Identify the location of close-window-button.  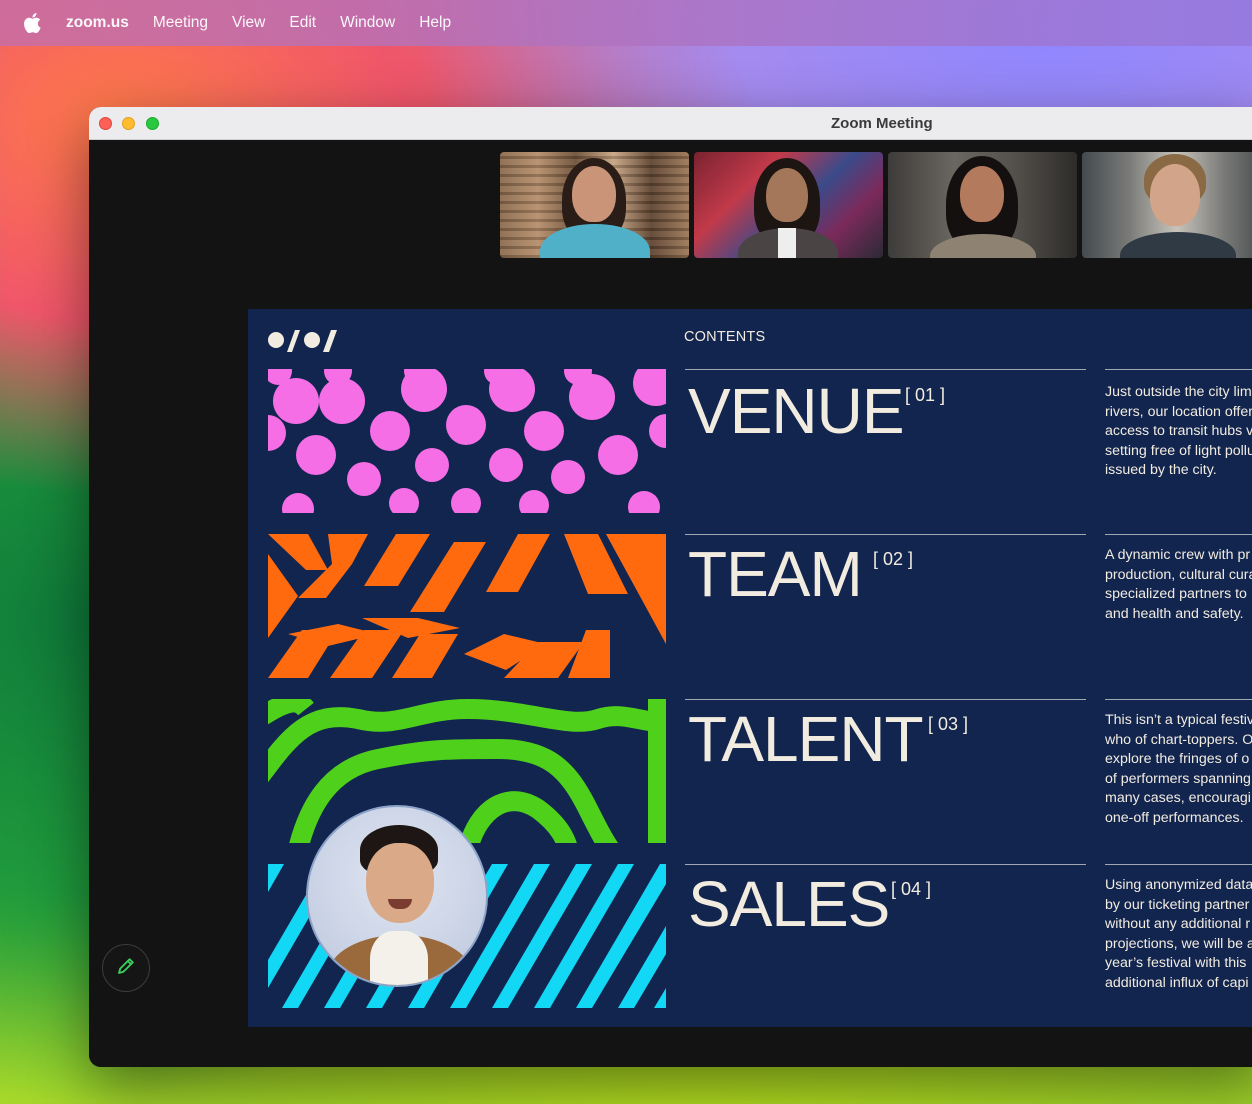
(105, 123).